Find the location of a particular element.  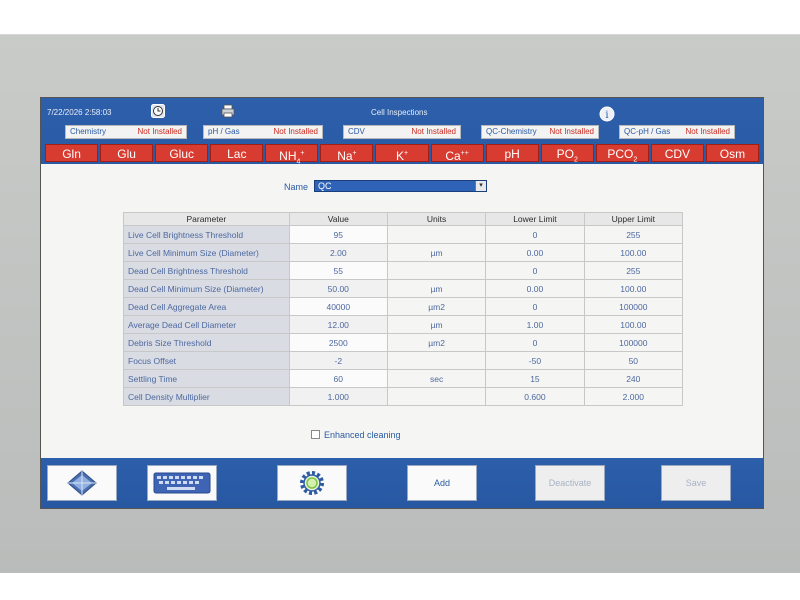

parameter-cell: Average Dead Cell Diameter is located at coordinates (206, 324).